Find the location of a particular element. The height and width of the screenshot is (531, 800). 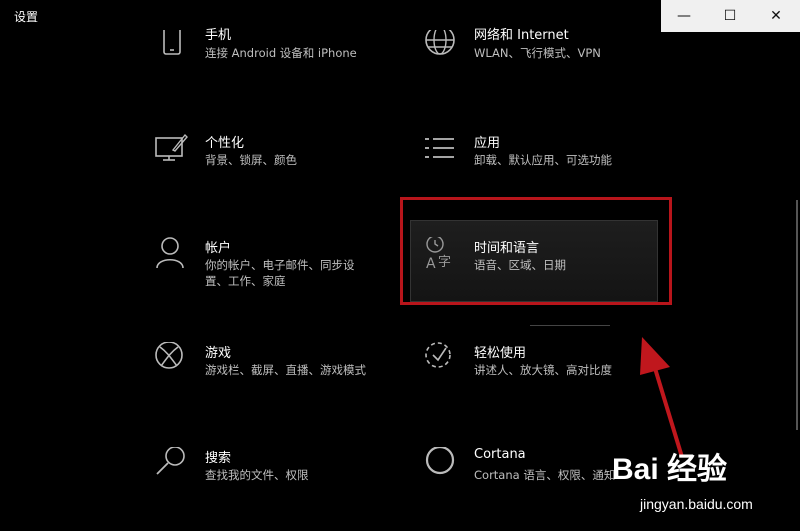

minimize-button: — is located at coordinates (684, 16).